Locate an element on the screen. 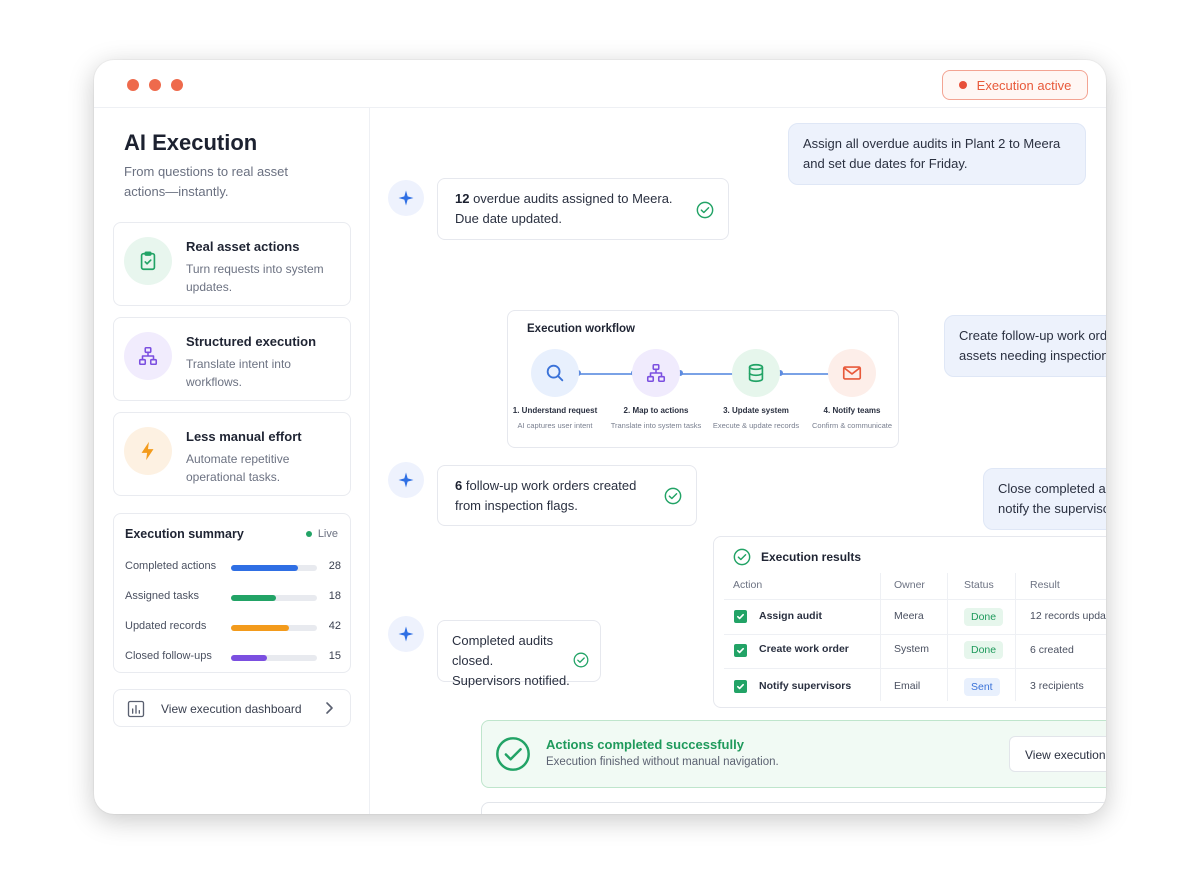 The image size is (1200, 880). ai-response-text: follow-up work orders created is located at coordinates (549, 485).